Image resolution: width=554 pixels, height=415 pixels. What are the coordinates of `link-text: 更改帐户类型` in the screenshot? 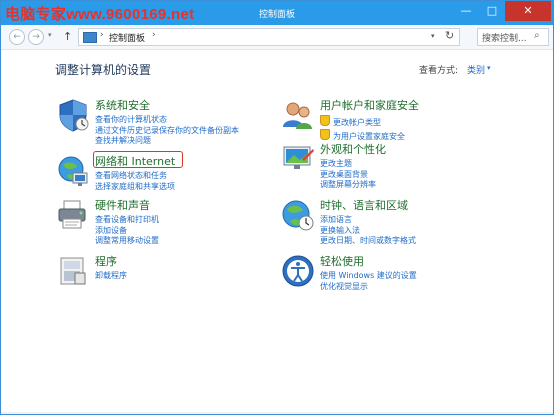 It's located at (357, 122).